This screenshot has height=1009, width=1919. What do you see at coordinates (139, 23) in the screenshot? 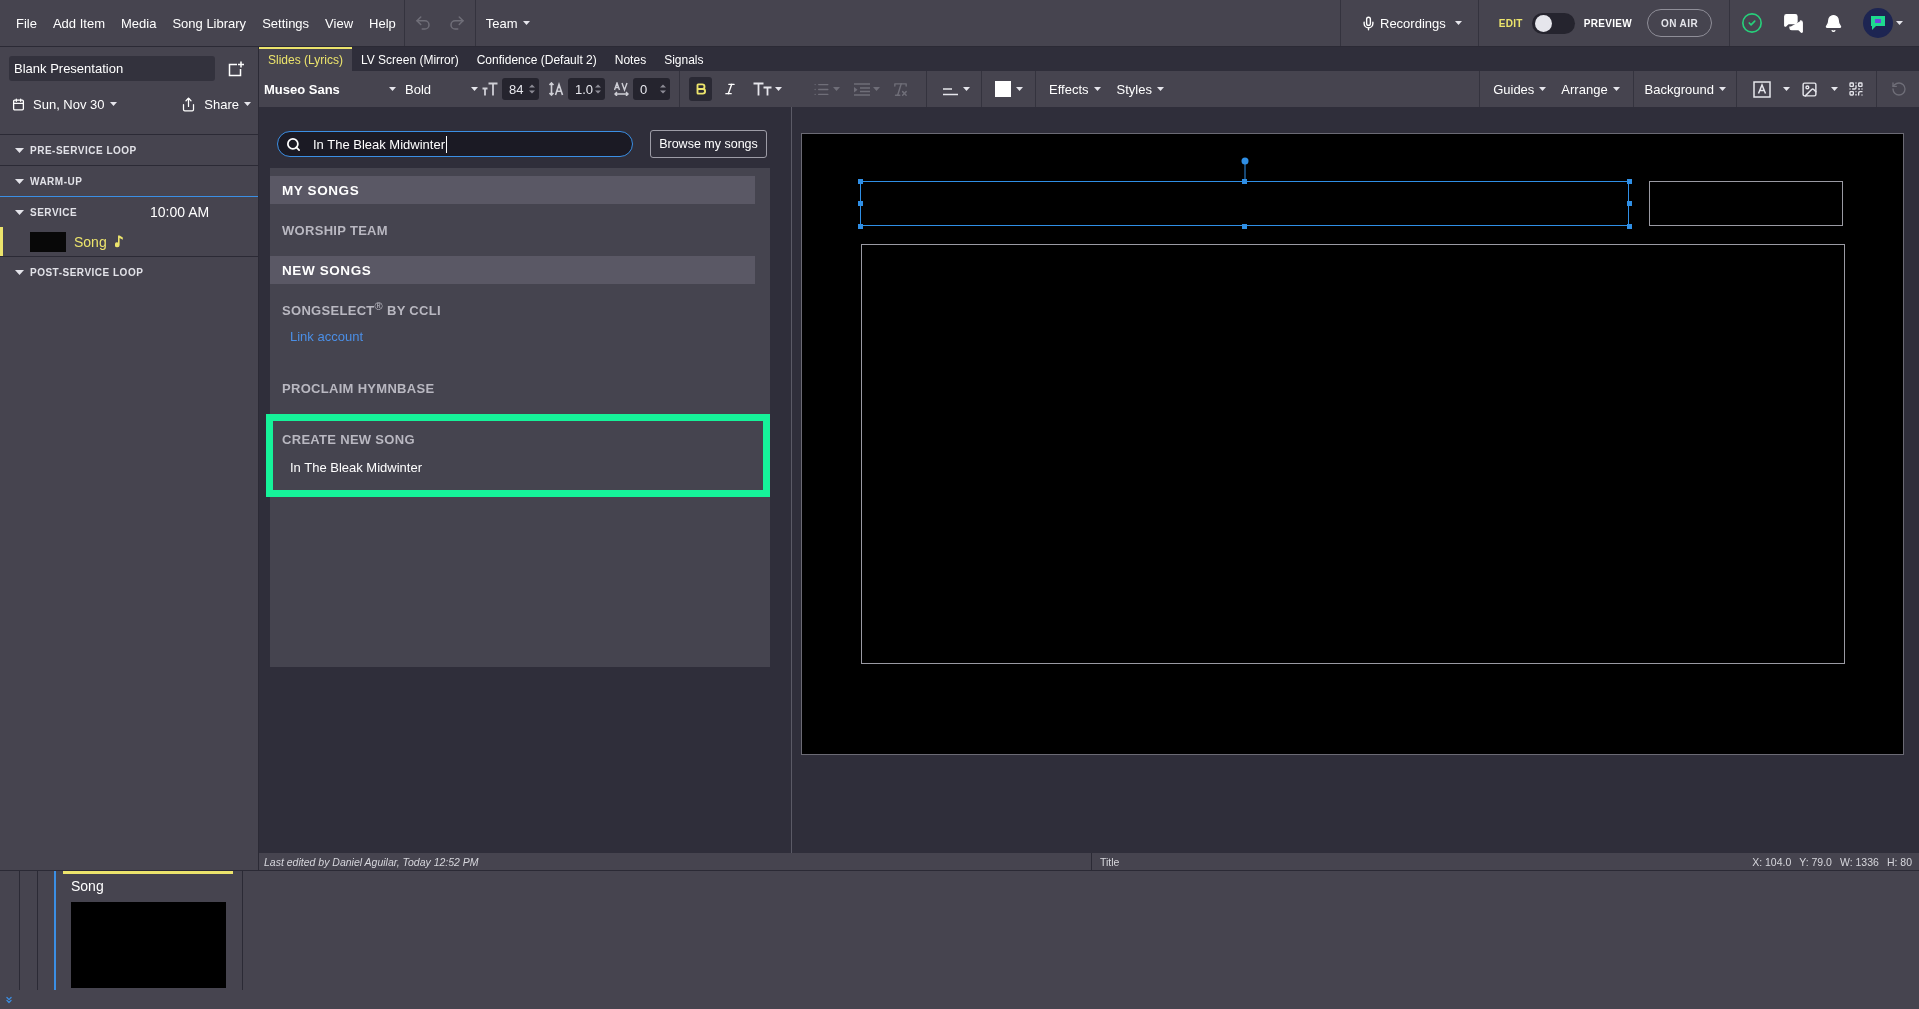
I see `menu-item: Media` at bounding box center [139, 23].